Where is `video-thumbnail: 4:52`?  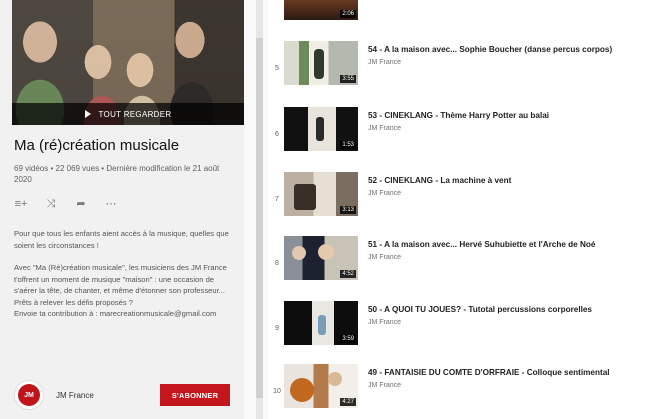 video-thumbnail: 4:52 is located at coordinates (321, 258).